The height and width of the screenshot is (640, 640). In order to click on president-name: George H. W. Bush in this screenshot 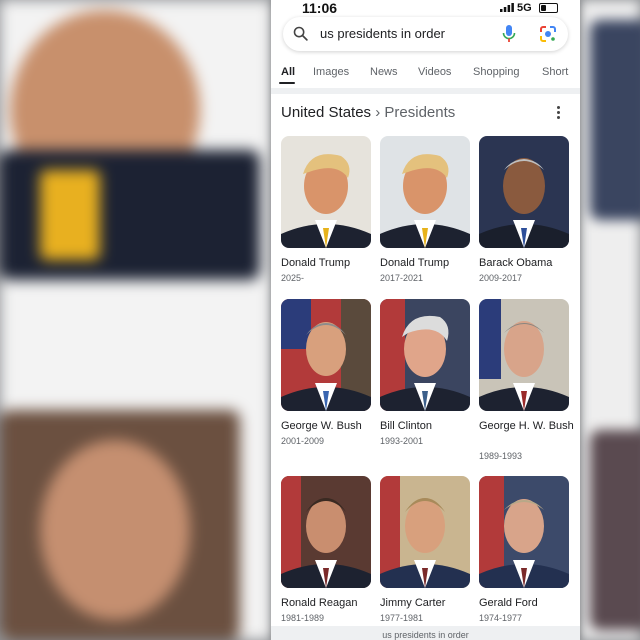, I will do `click(526, 426)`.